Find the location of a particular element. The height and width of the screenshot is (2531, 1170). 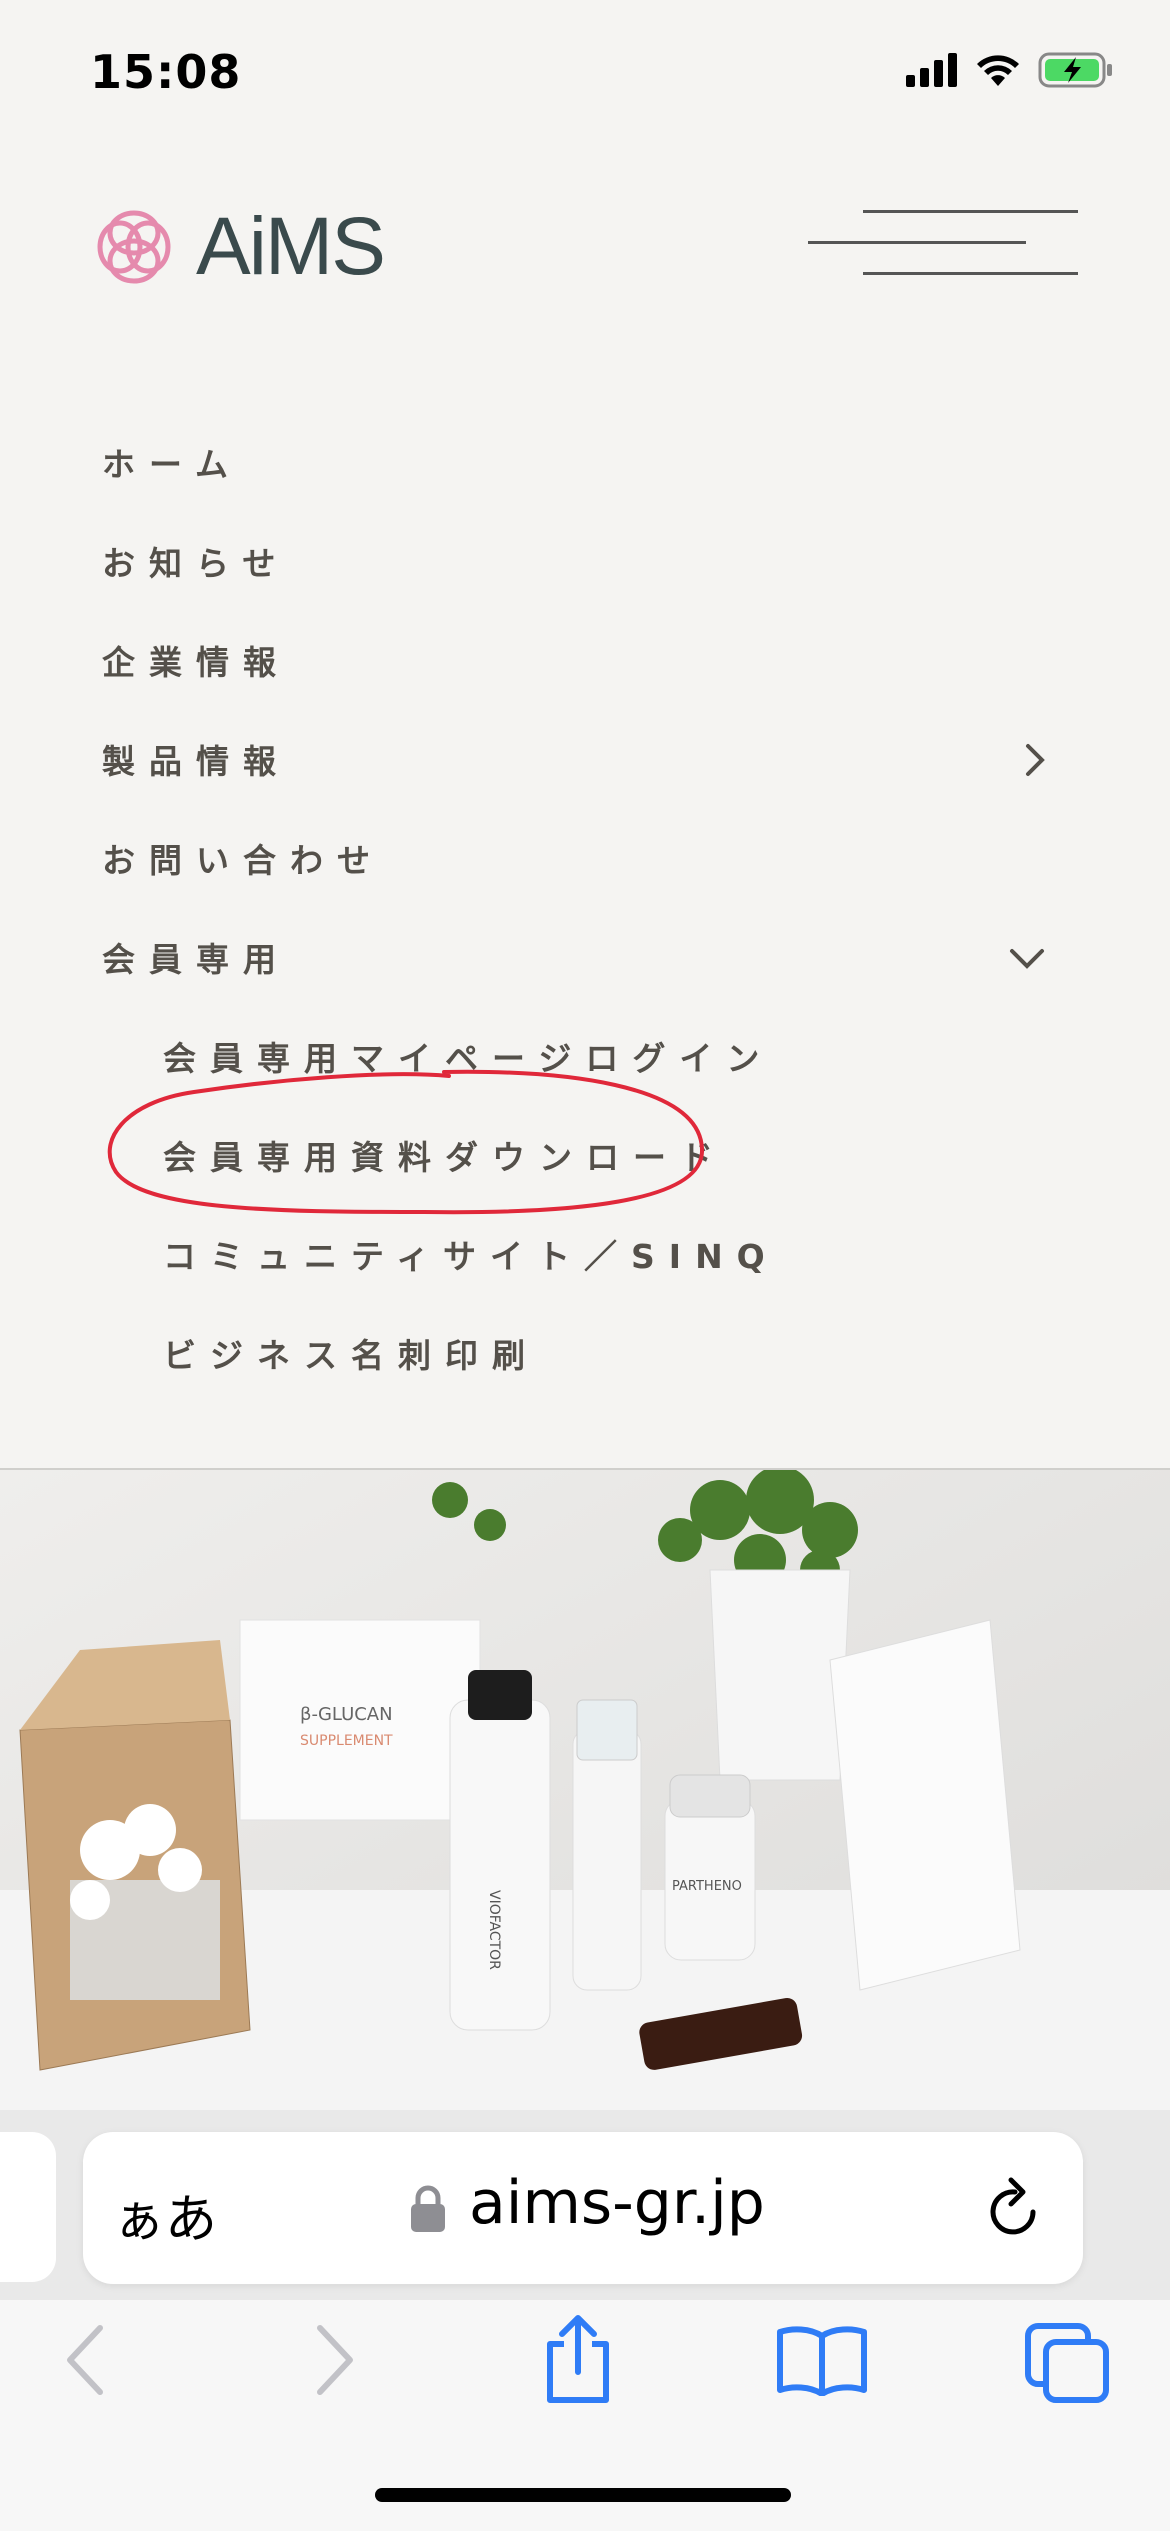

status-bar: 15:08 is located at coordinates (585, 70).